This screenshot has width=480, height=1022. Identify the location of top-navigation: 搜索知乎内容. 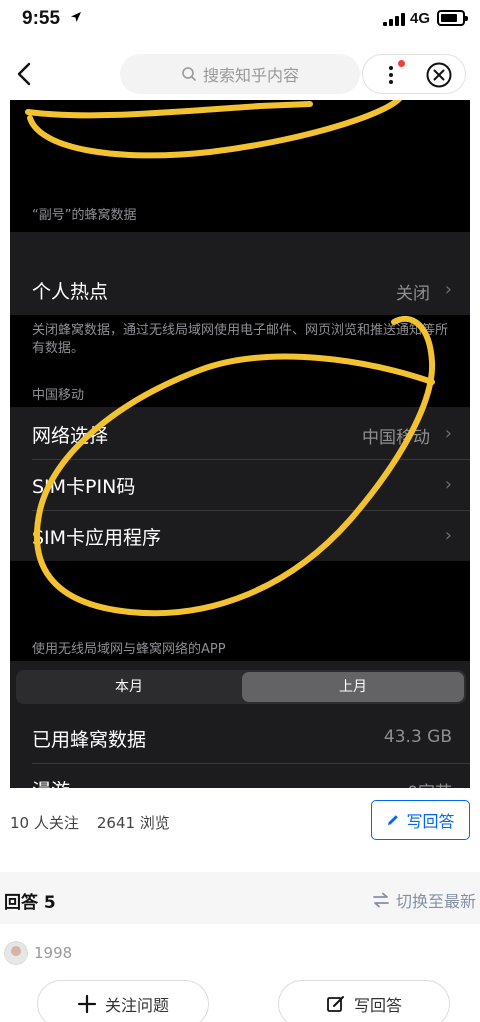
(240, 74).